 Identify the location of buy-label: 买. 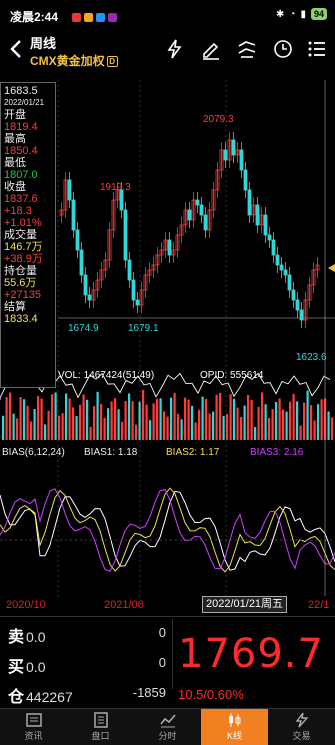
(16, 667).